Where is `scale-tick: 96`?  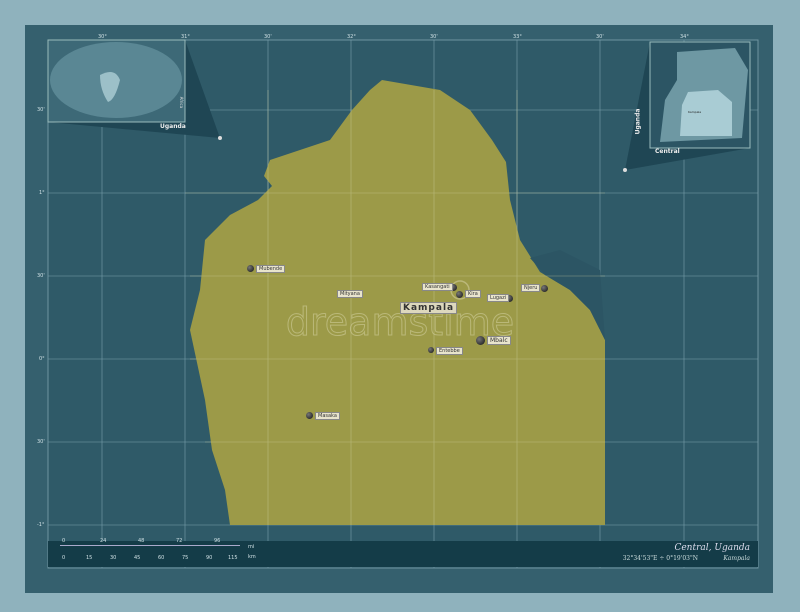 scale-tick: 96 is located at coordinates (217, 541).